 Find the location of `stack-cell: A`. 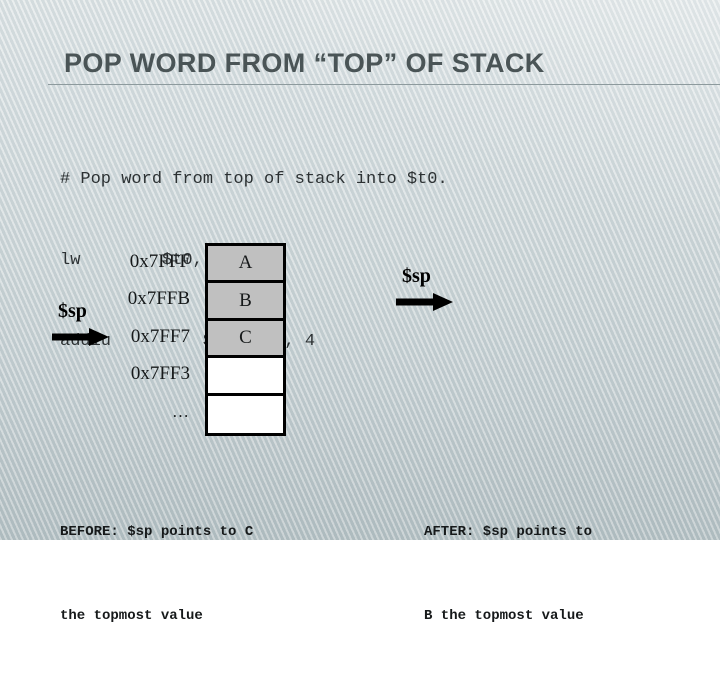

stack-cell: A is located at coordinates (245, 265).